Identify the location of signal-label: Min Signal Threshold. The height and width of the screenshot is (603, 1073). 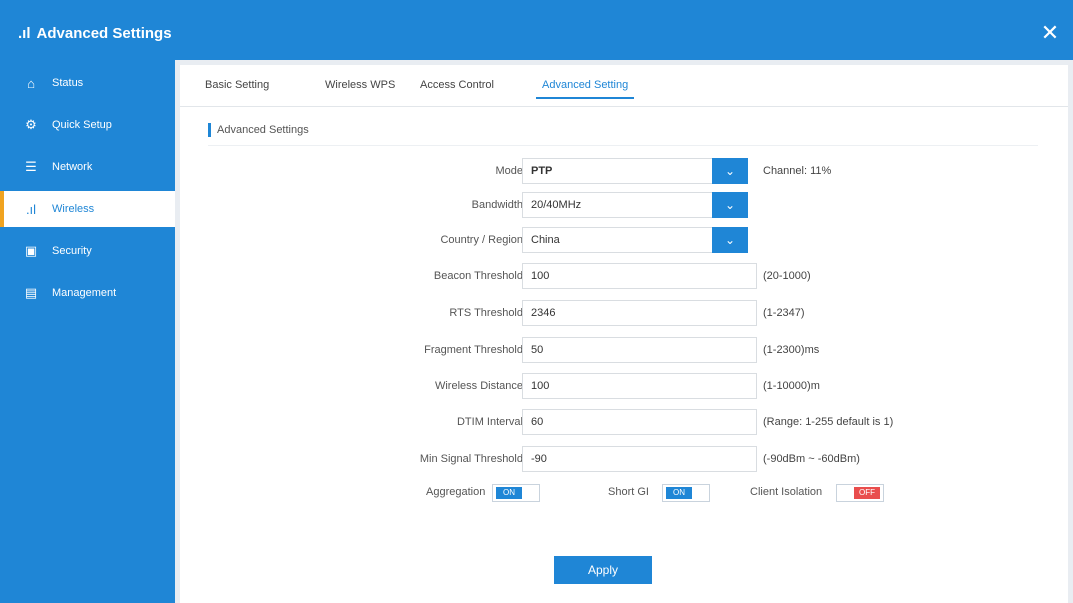
(471, 459).